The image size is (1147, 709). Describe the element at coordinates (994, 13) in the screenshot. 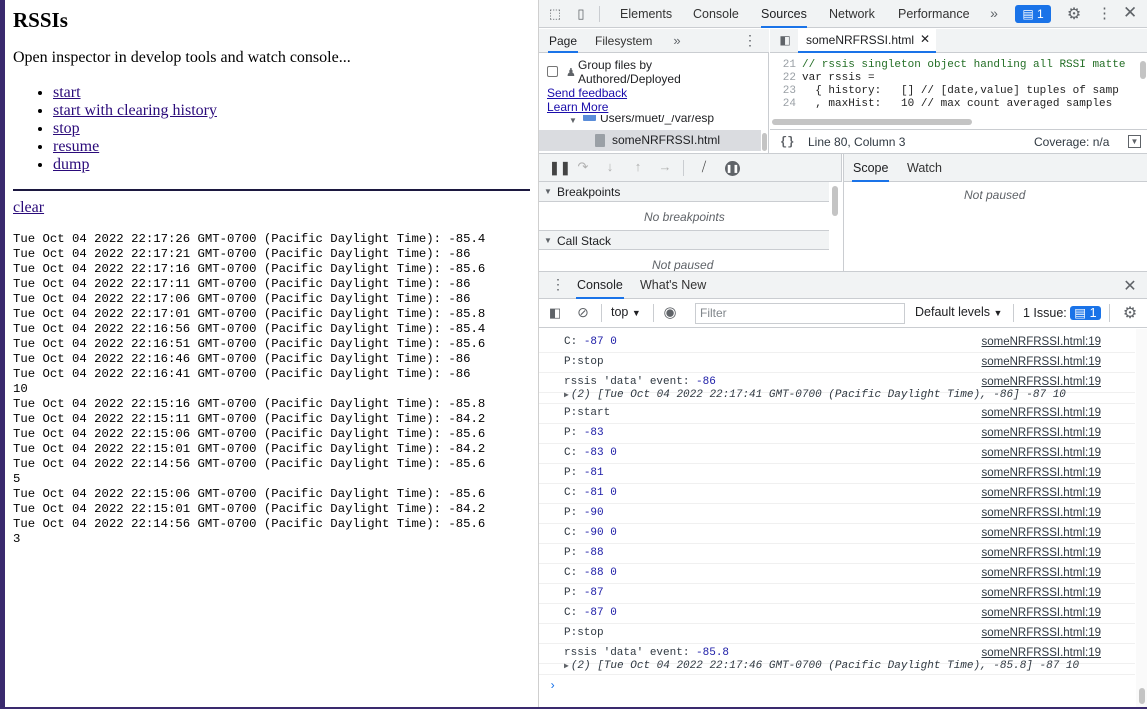

I see `more-tabs-icon: »` at that location.